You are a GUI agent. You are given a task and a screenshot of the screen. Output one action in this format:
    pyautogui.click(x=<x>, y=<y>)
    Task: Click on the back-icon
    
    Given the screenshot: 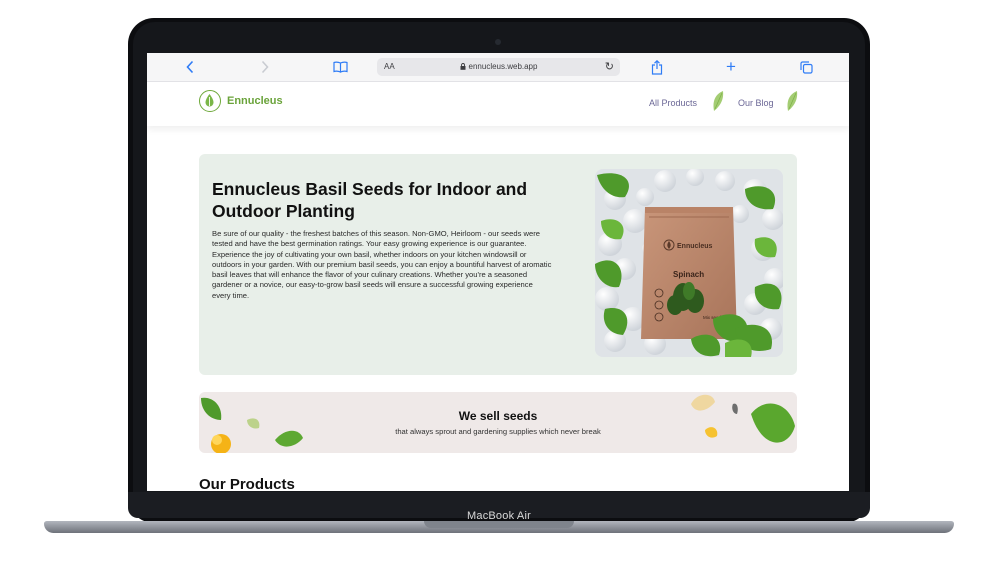 What is the action you would take?
    pyautogui.click(x=190, y=67)
    